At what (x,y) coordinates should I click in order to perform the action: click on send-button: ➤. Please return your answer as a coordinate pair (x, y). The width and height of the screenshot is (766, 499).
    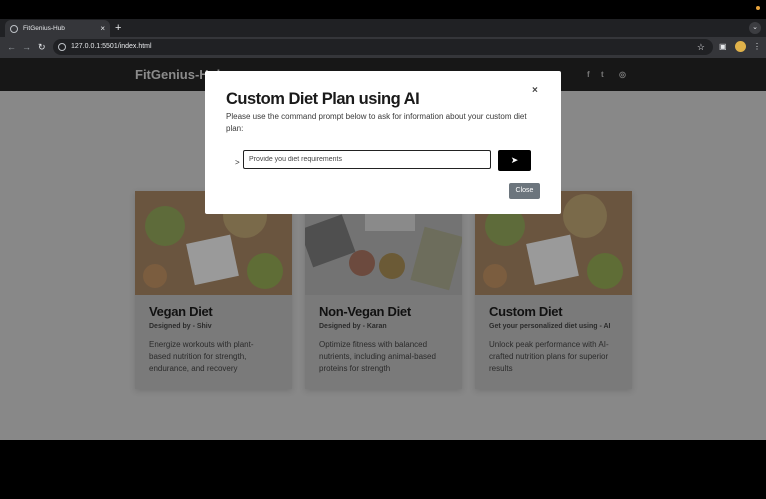
    Looking at the image, I should click on (514, 160).